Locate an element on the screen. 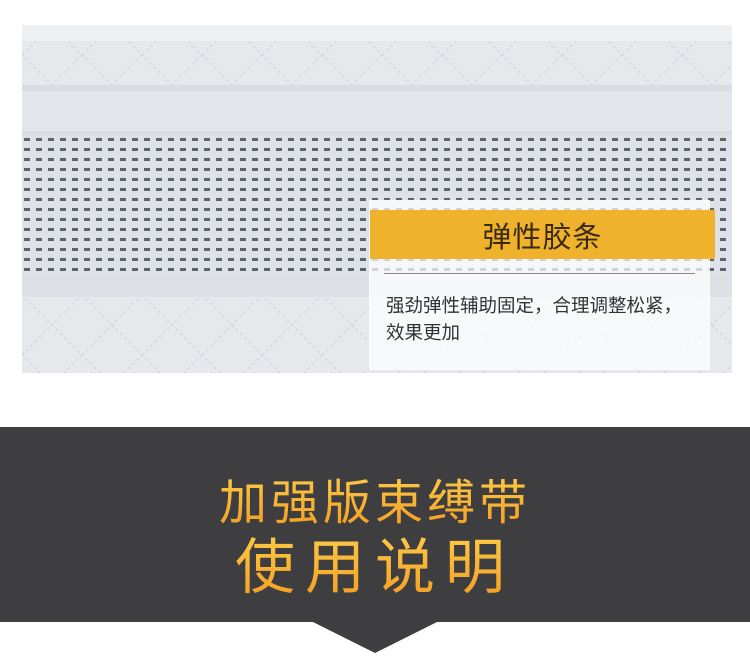  feature-callout: 弹性胶条 强劲弹性辅助固定，合理调整松紧，效果更加 is located at coordinates (542, 285).